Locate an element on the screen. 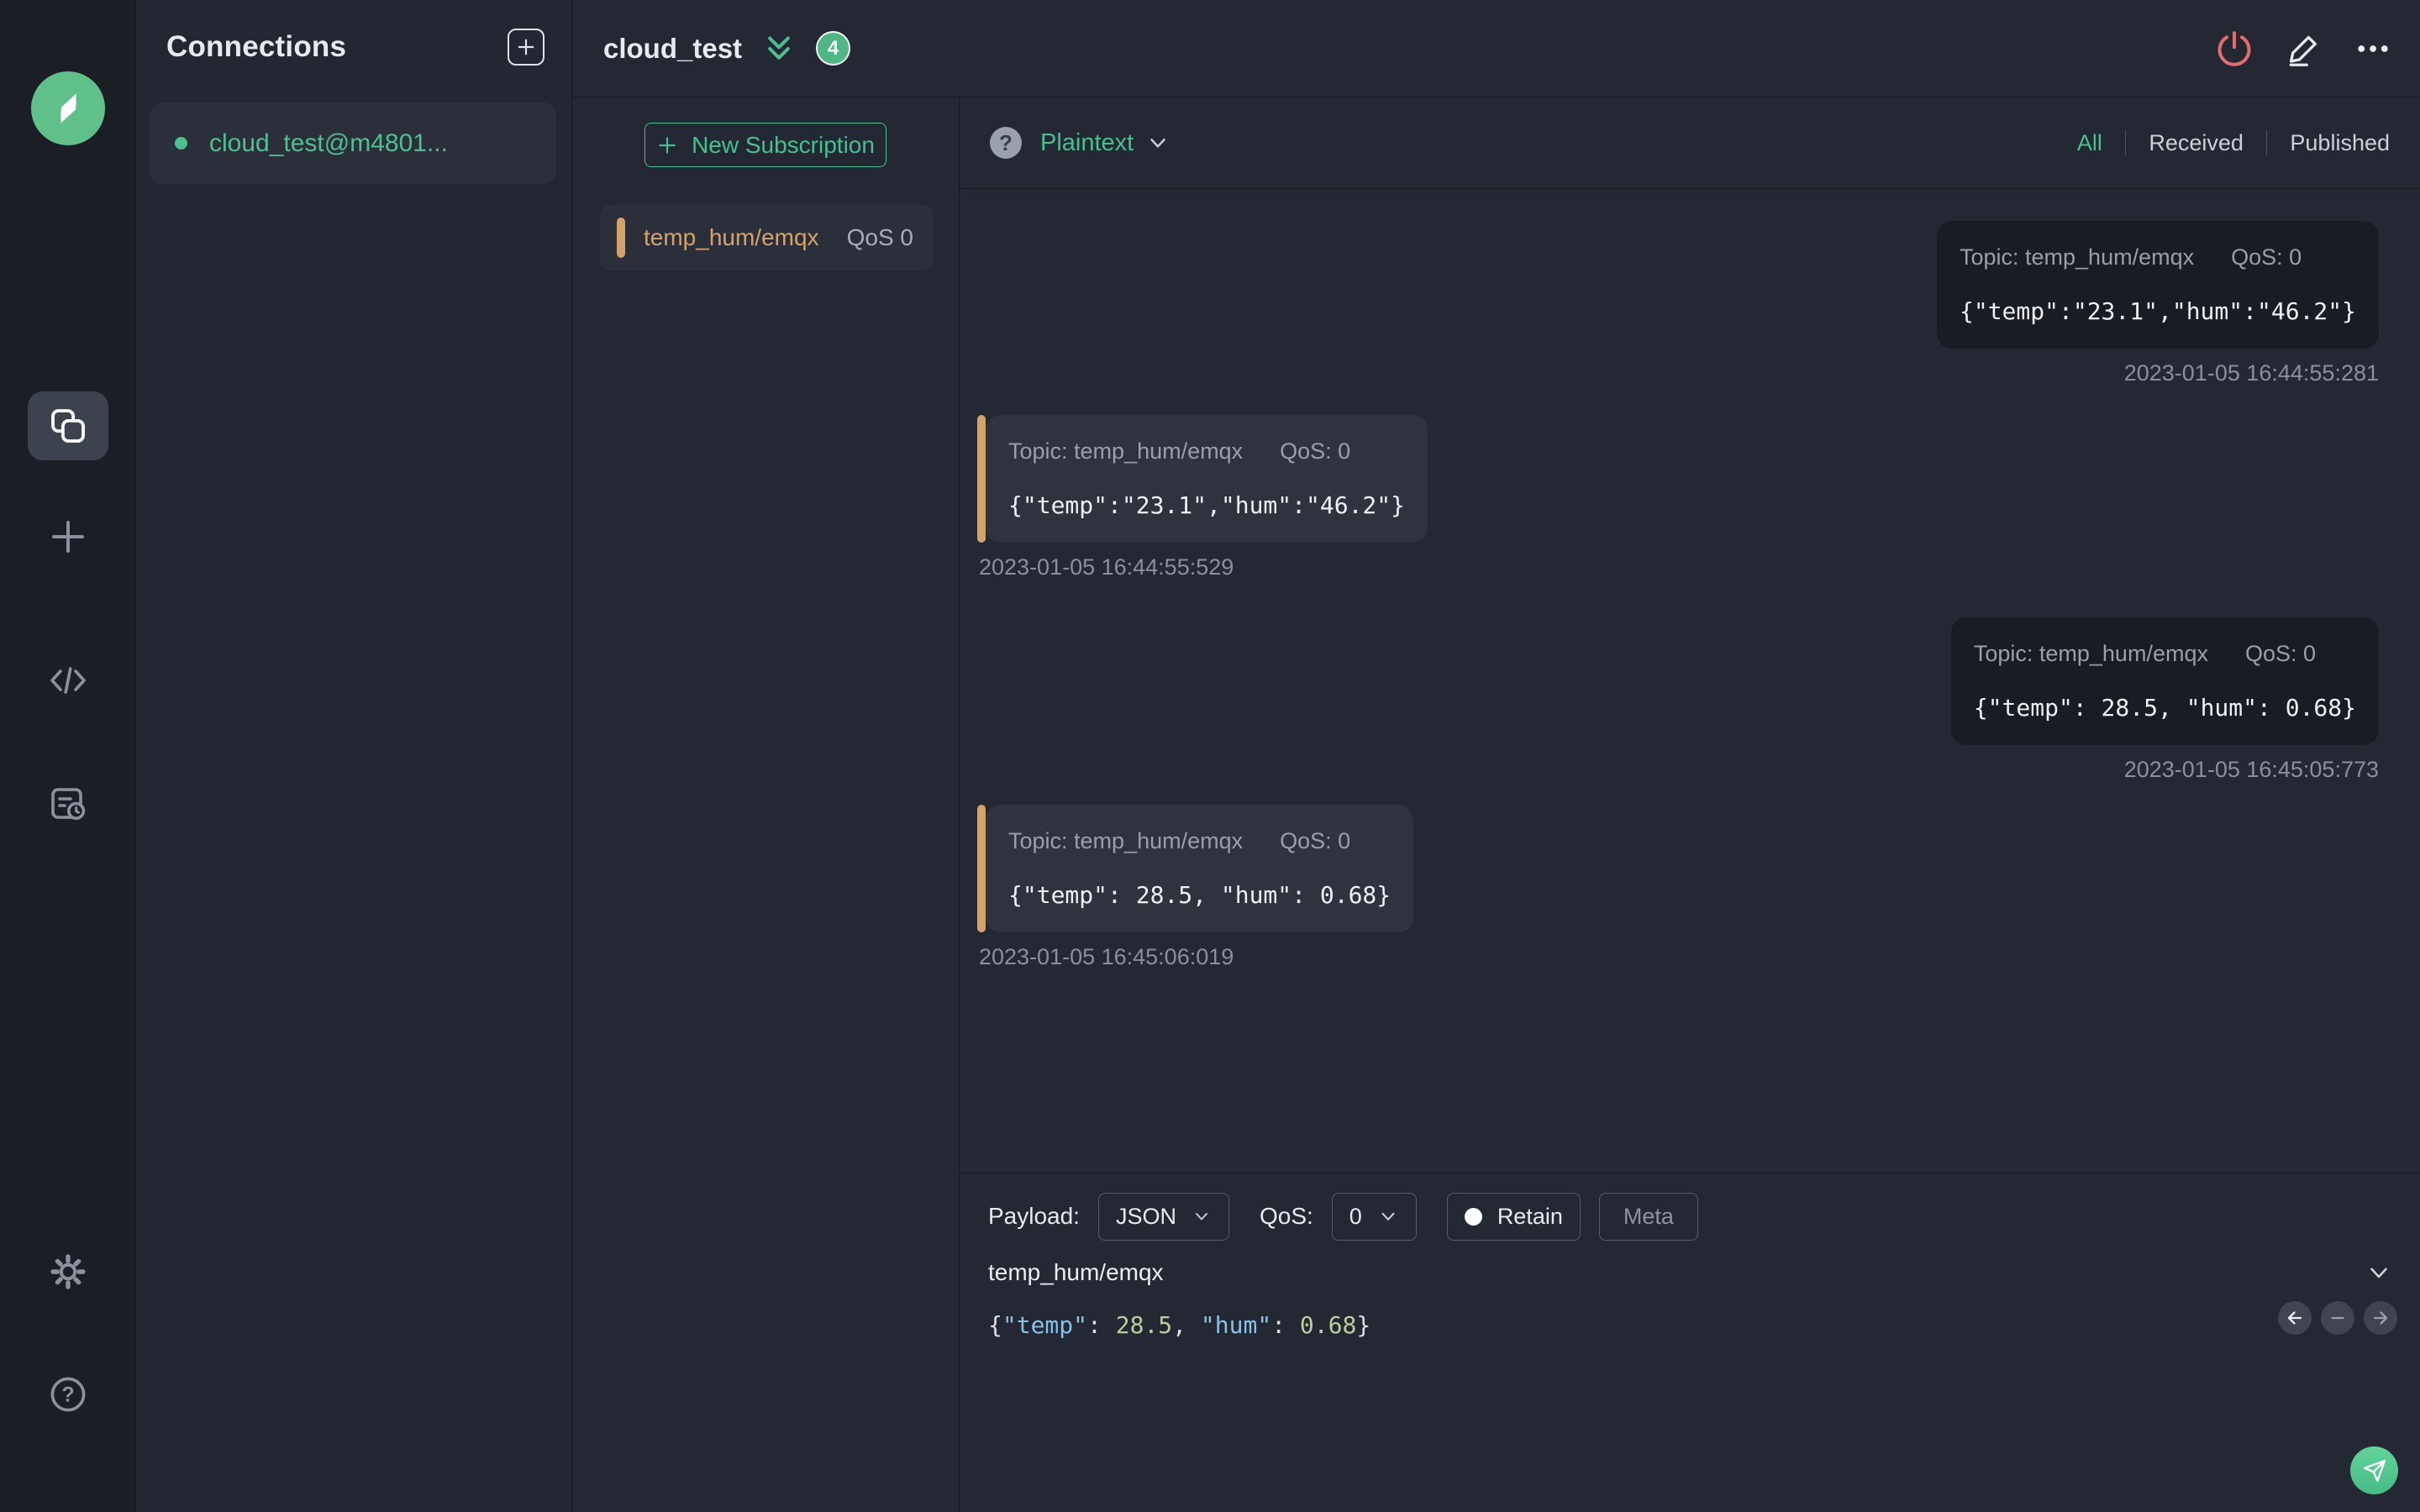 The image size is (2420, 1512). send-icon is located at coordinates (2374, 1470).